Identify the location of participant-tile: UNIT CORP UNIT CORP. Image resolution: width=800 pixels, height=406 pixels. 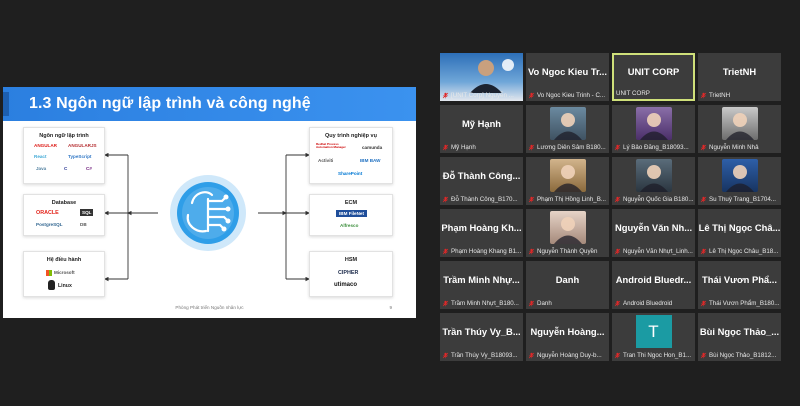
(653, 77).